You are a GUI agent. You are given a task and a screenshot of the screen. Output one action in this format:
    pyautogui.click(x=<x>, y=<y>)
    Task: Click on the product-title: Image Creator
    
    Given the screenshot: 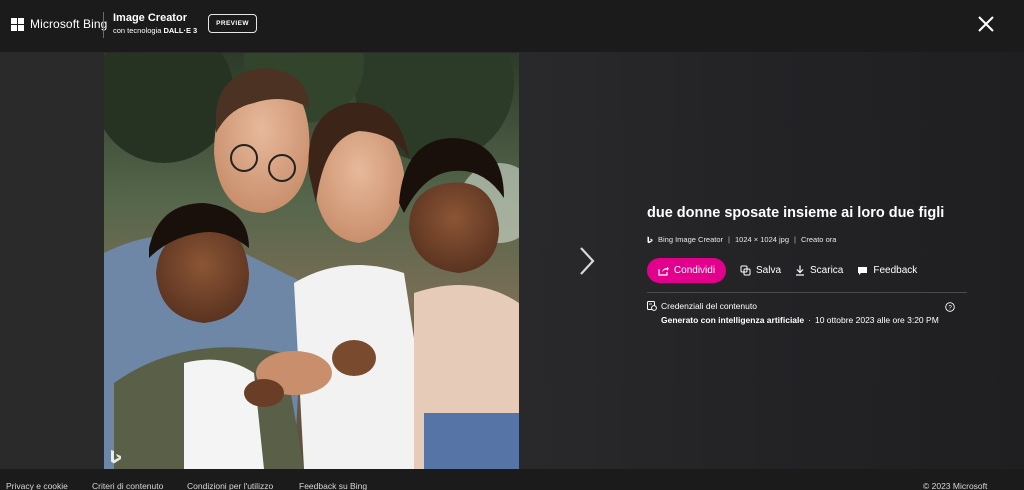 What is the action you would take?
    pyautogui.click(x=150, y=18)
    